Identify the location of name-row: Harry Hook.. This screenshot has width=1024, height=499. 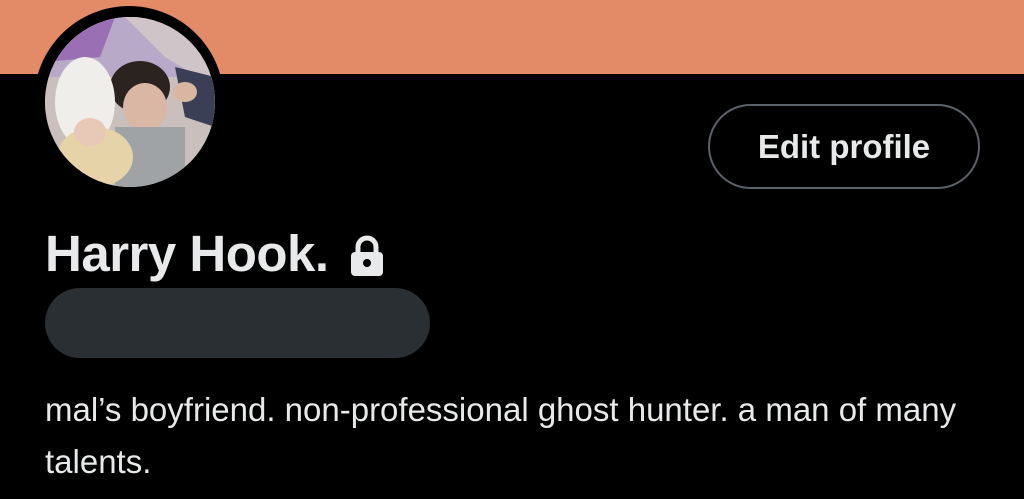
(217, 254).